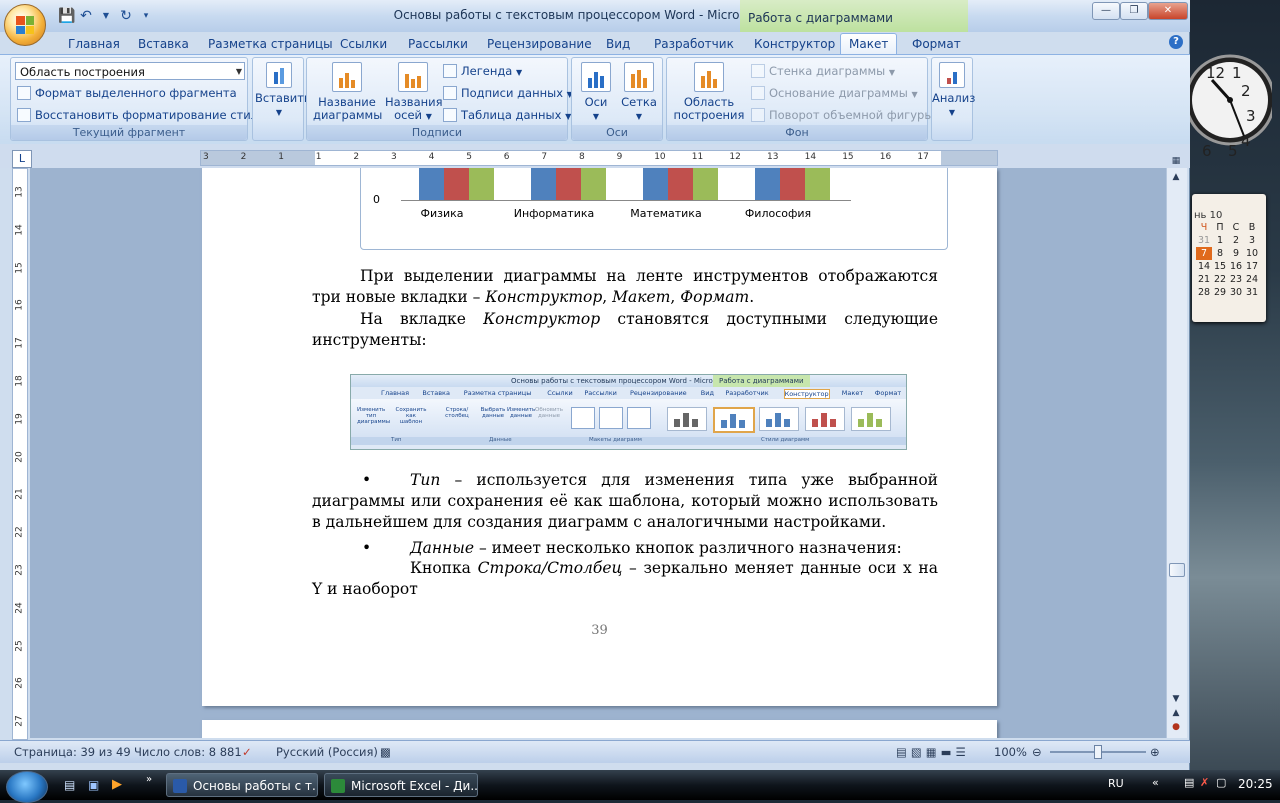 The width and height of the screenshot is (1280, 803). What do you see at coordinates (363, 44) in the screenshot?
I see `tab-references: Ссылки` at bounding box center [363, 44].